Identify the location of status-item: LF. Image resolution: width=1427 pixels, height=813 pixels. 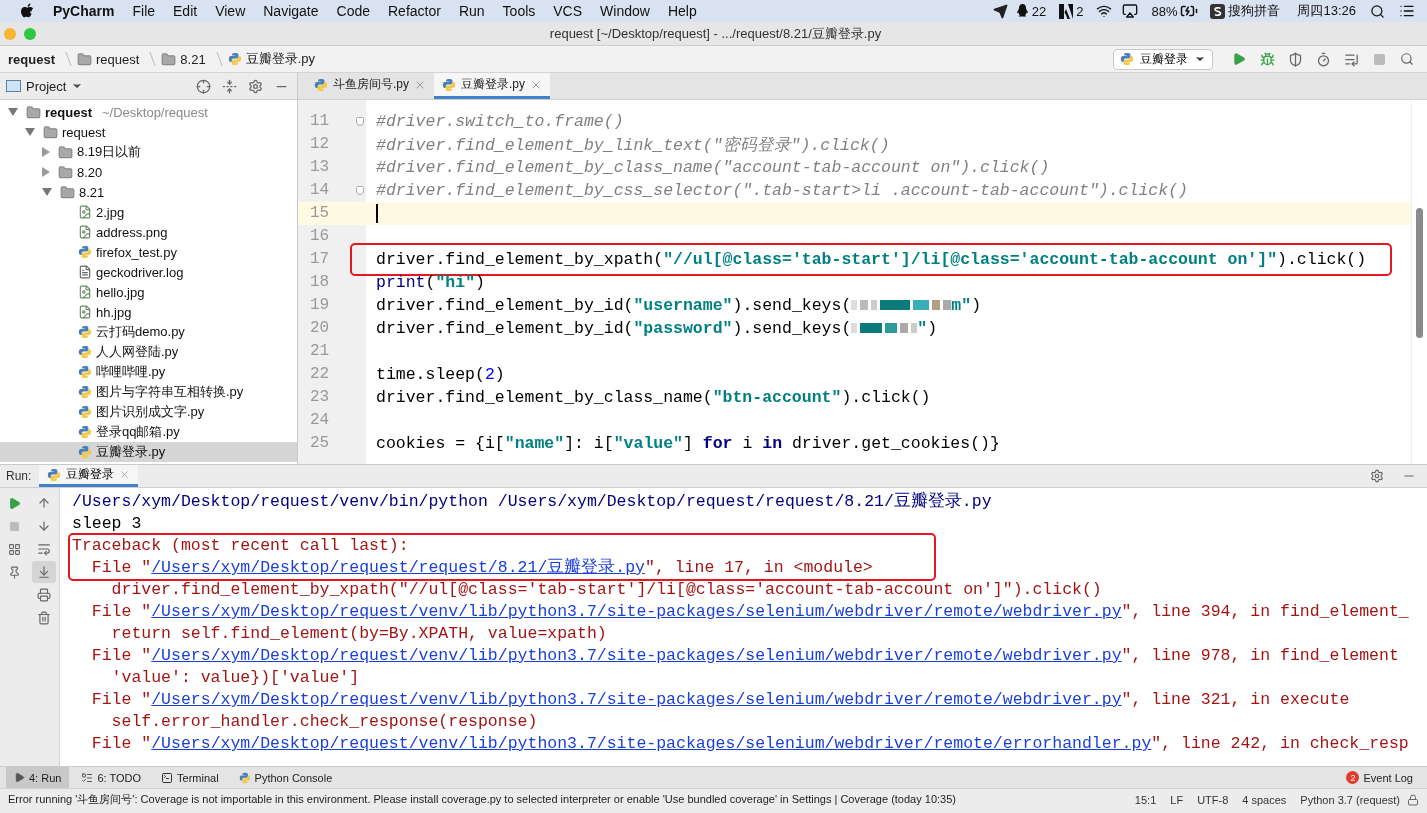
(1177, 799).